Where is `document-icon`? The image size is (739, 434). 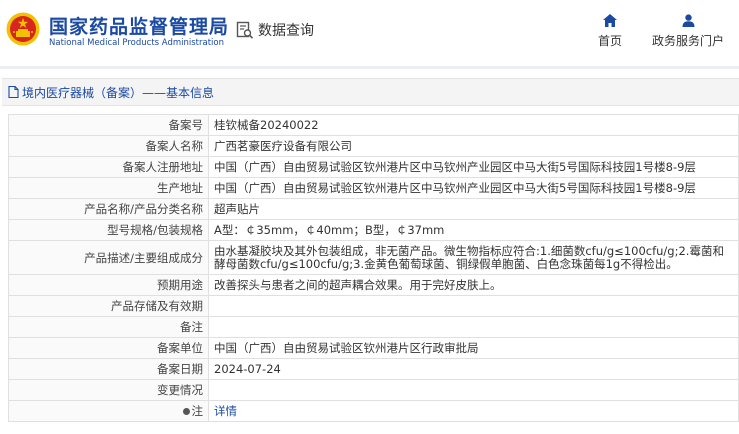
document-icon is located at coordinates (13, 92).